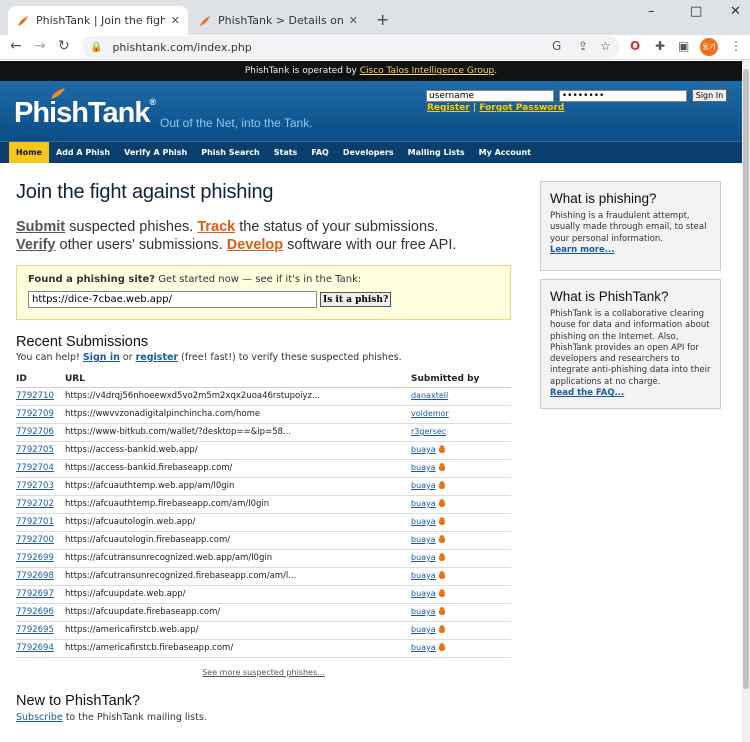 The width and height of the screenshot is (750, 742). I want to click on close-window-icon: ✕, so click(735, 11).